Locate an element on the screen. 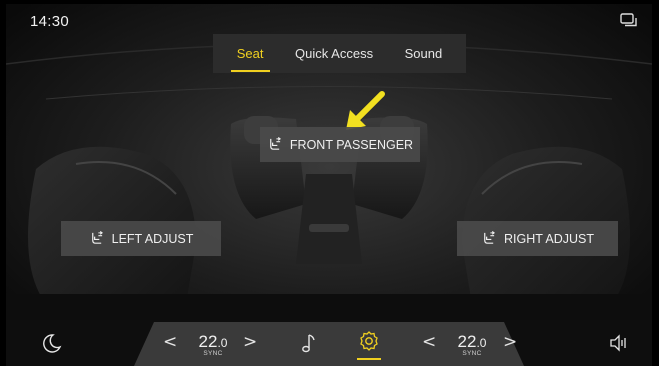 This screenshot has height=366, width=659. left-adjust-label: LEFT ADJUST is located at coordinates (152, 238).